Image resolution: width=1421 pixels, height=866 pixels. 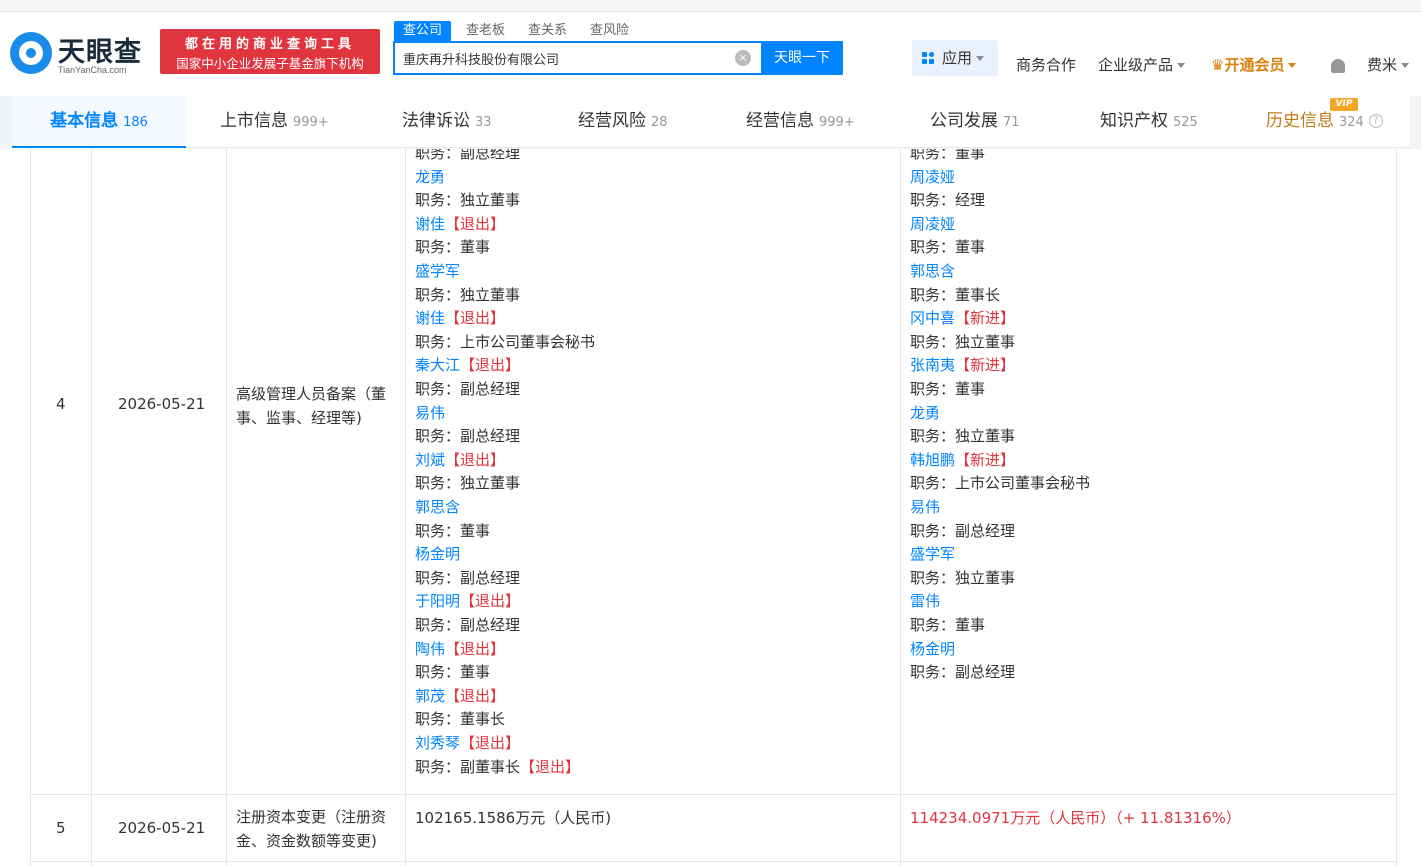 What do you see at coordinates (1324, 122) in the screenshot?
I see `tab-history-info: 历史信息 324?` at bounding box center [1324, 122].